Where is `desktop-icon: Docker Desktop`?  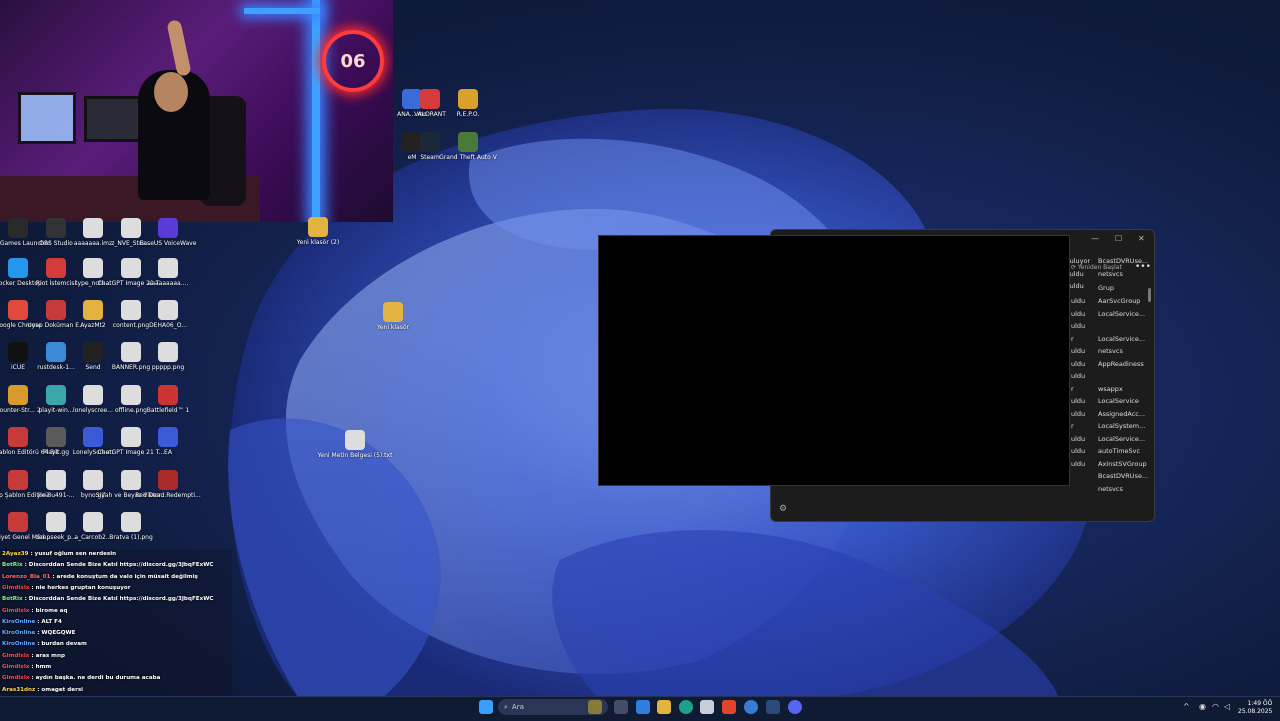 desktop-icon: Docker Desktop is located at coordinates (21, 272).